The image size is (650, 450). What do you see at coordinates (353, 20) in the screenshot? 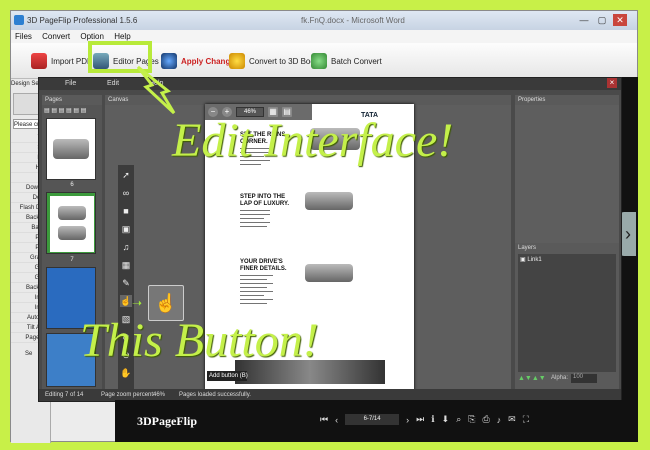
I see `background-doc-title: fk.FnQ.docx - Microsoft Word` at bounding box center [353, 20].